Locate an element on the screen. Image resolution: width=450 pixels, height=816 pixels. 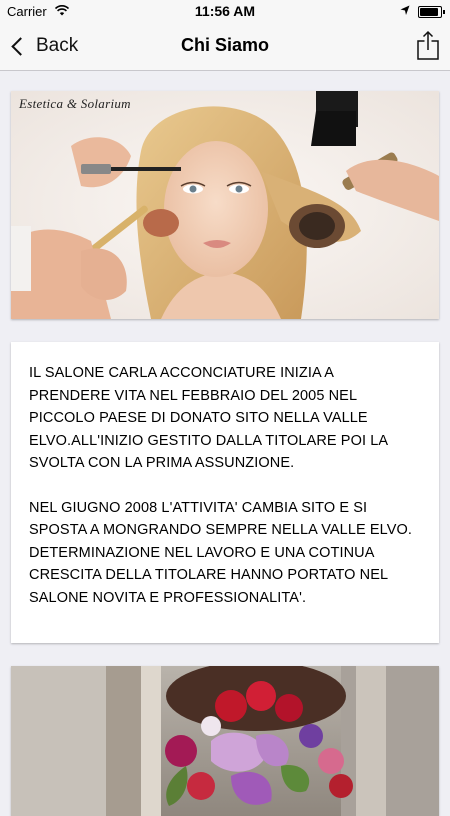
navigation-bar: Back Chi Siamo is located at coordinates (225, 46).